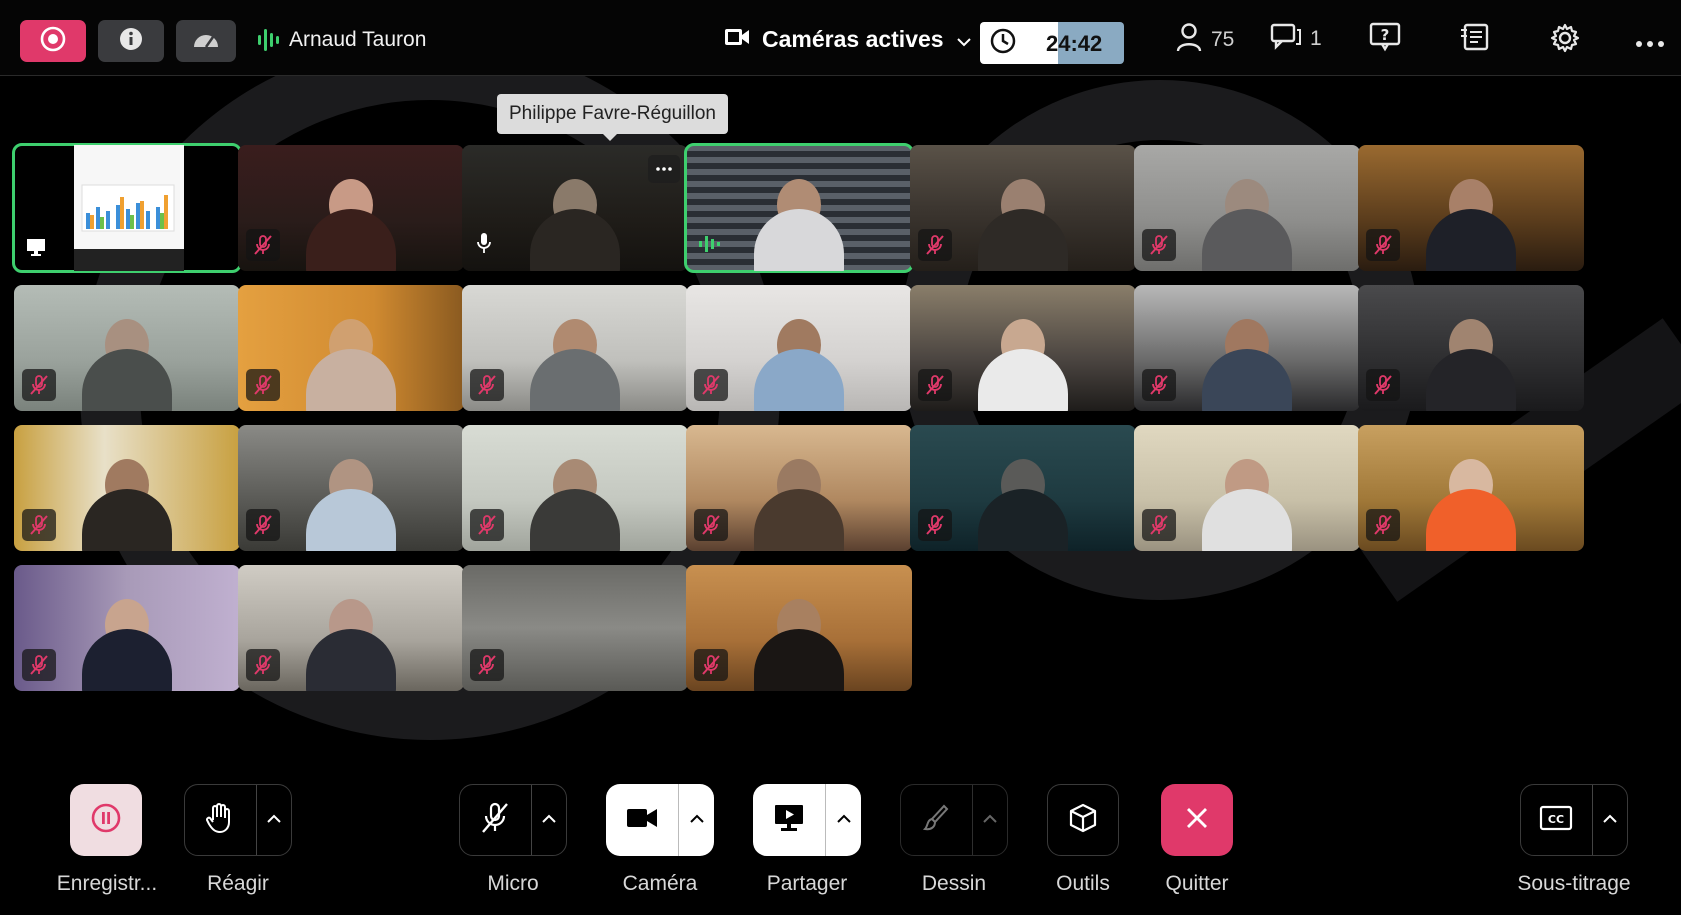 The height and width of the screenshot is (915, 1681). What do you see at coordinates (789, 820) in the screenshot?
I see `screen-share-icon` at bounding box center [789, 820].